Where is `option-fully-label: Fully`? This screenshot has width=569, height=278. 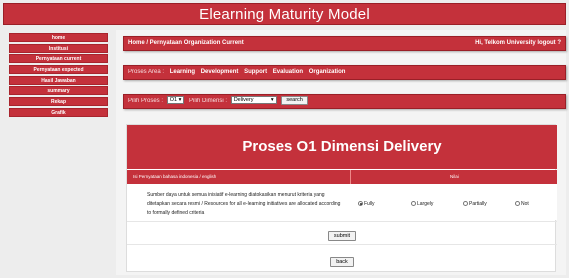
option-fully-label: Fully is located at coordinates (369, 204).